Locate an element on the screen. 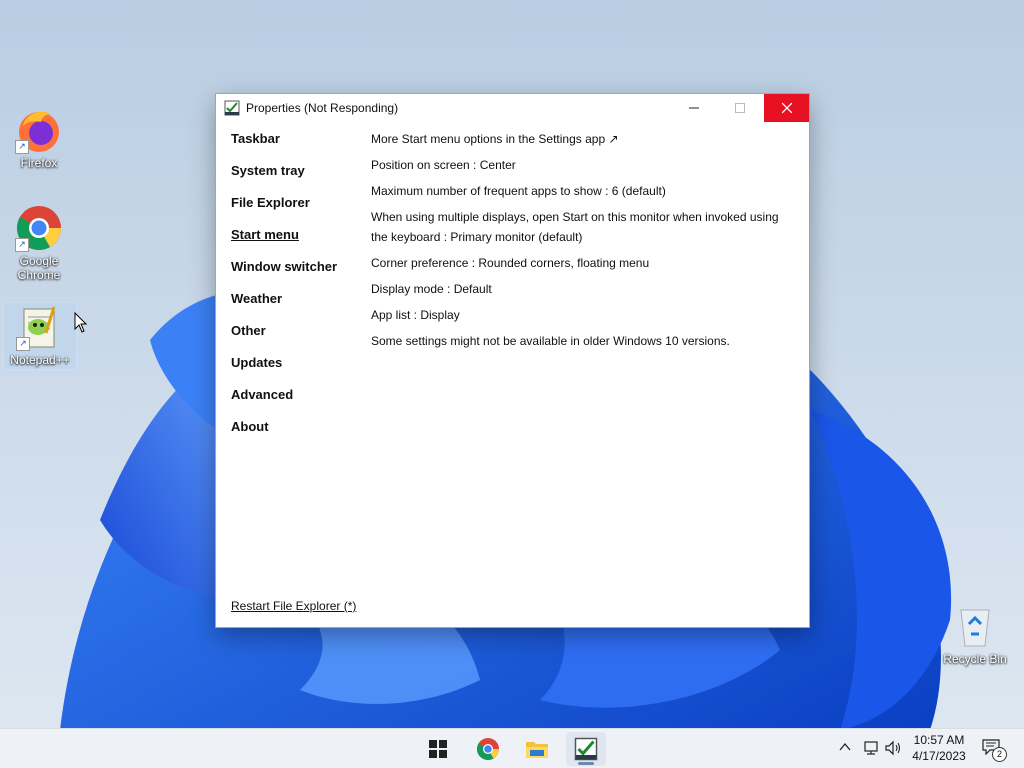 This screenshot has width=1024, height=768. minimize-icon is located at coordinates (694, 108).